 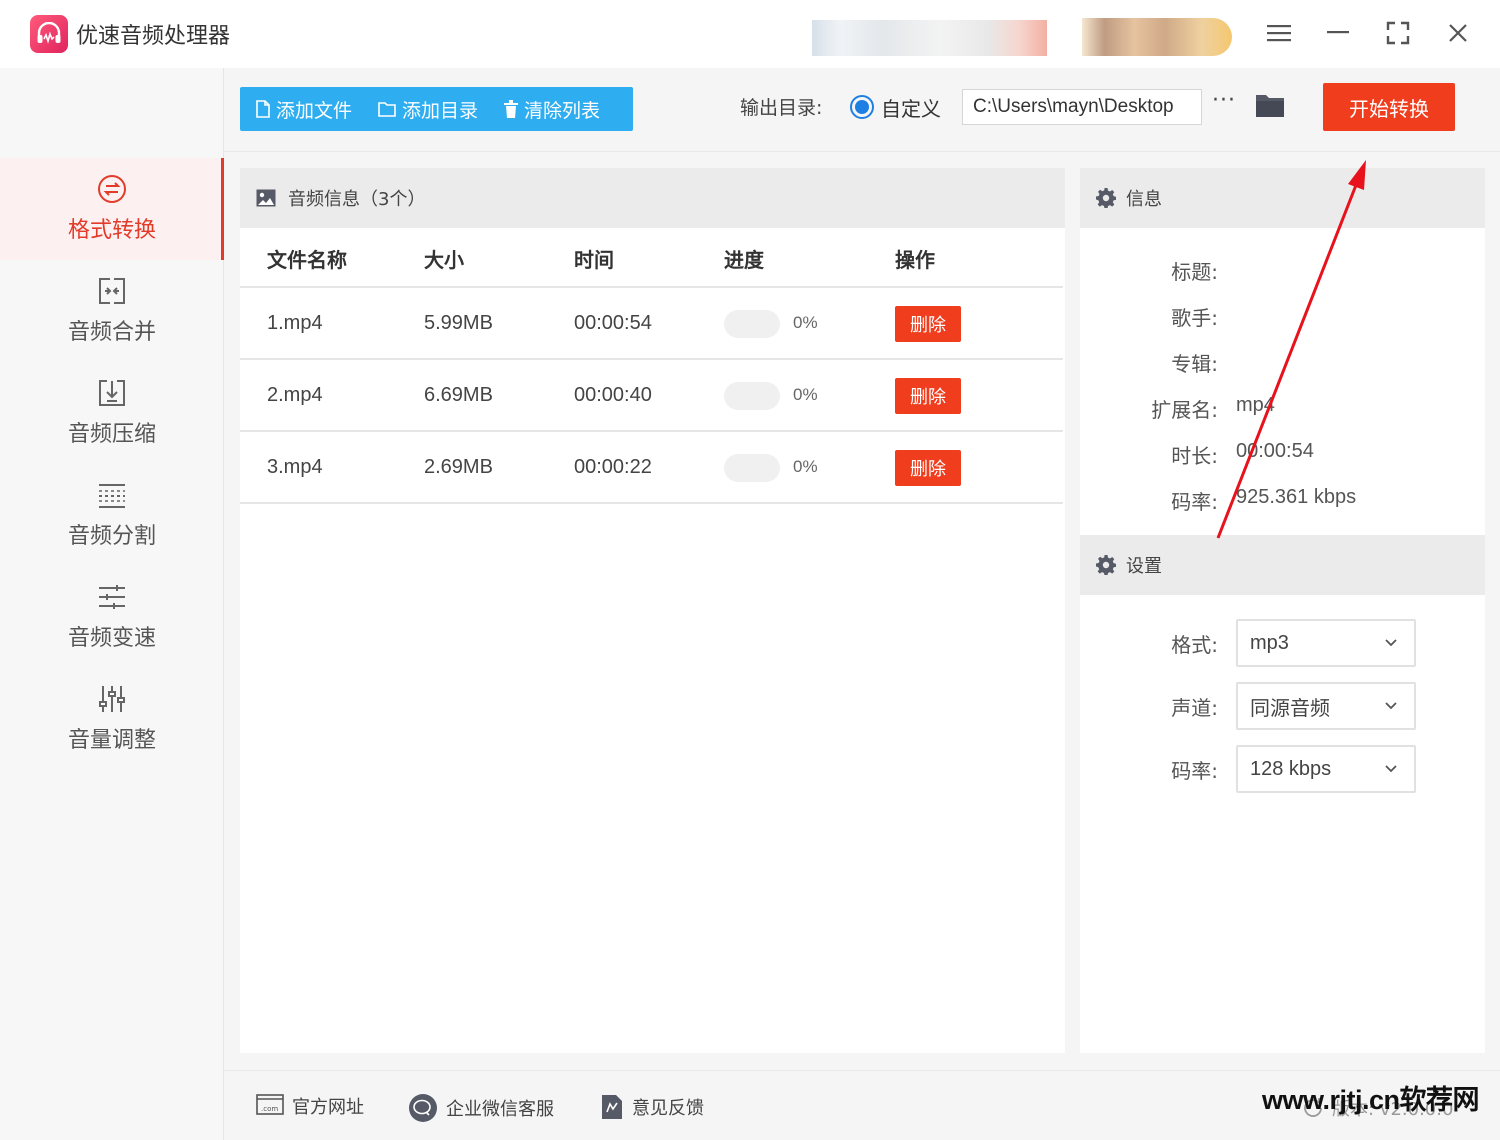 I want to click on wechat-support-label: 企业微信客服, so click(x=500, y=1109).